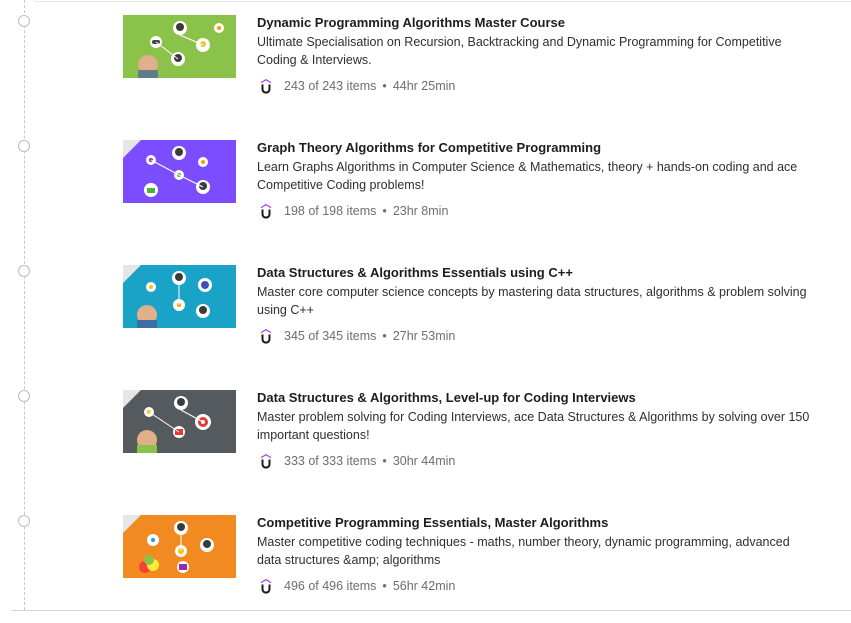 The height and width of the screenshot is (623, 851). What do you see at coordinates (424, 86) in the screenshot?
I see `course-duration: 44hr 25min` at bounding box center [424, 86].